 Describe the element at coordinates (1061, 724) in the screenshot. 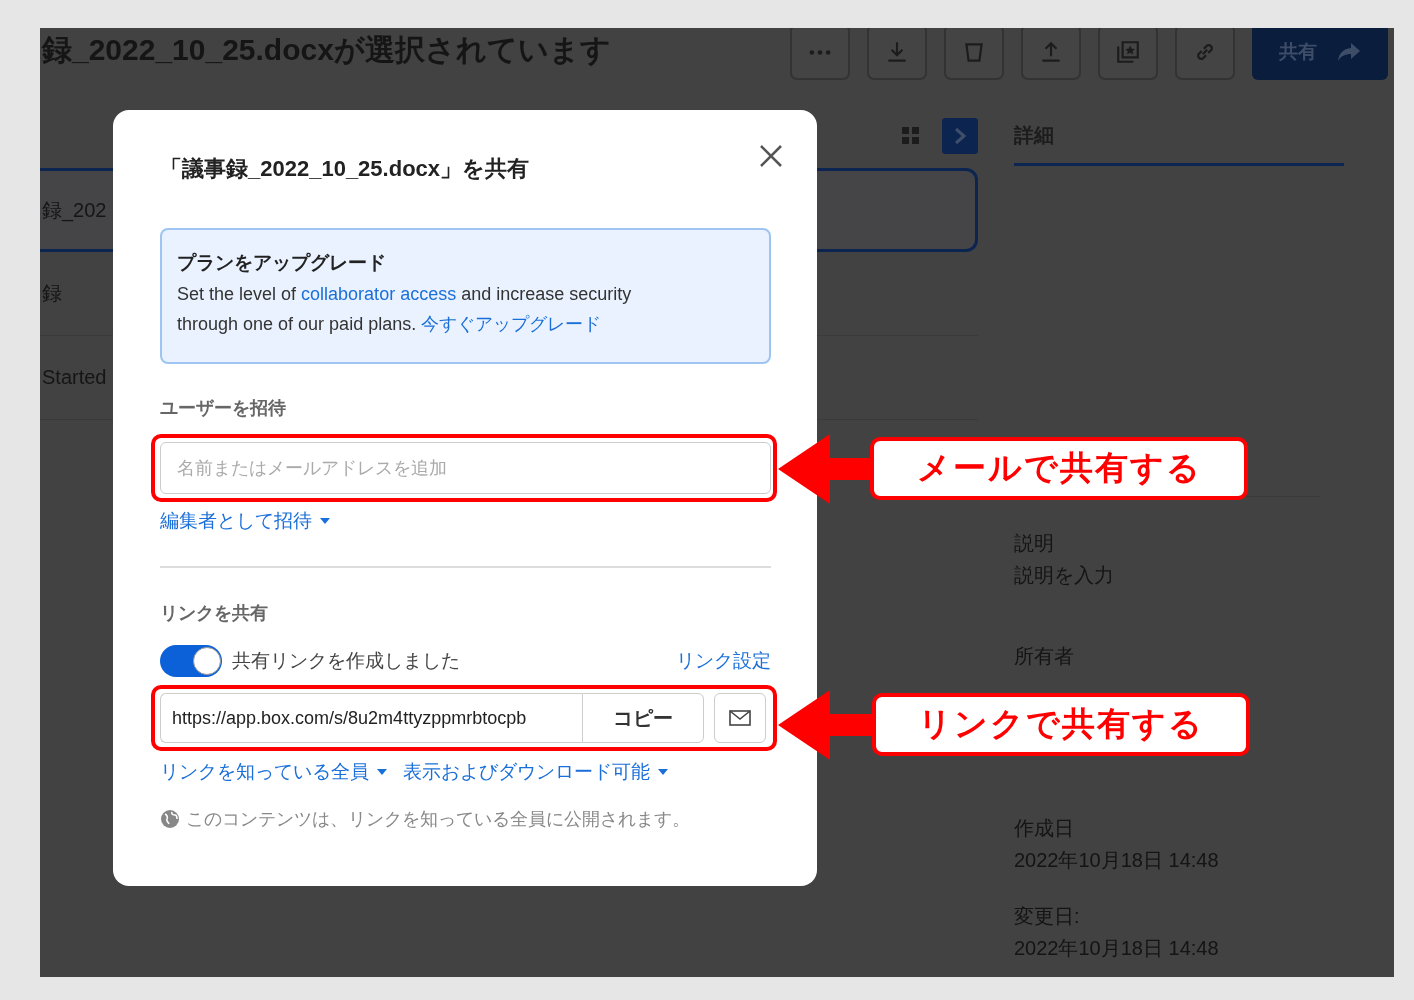

I see `callout-label: リンクで共有する` at that location.